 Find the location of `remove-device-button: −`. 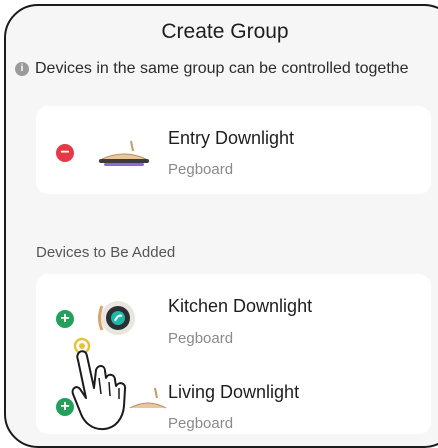

remove-device-button: − is located at coordinates (65, 153).